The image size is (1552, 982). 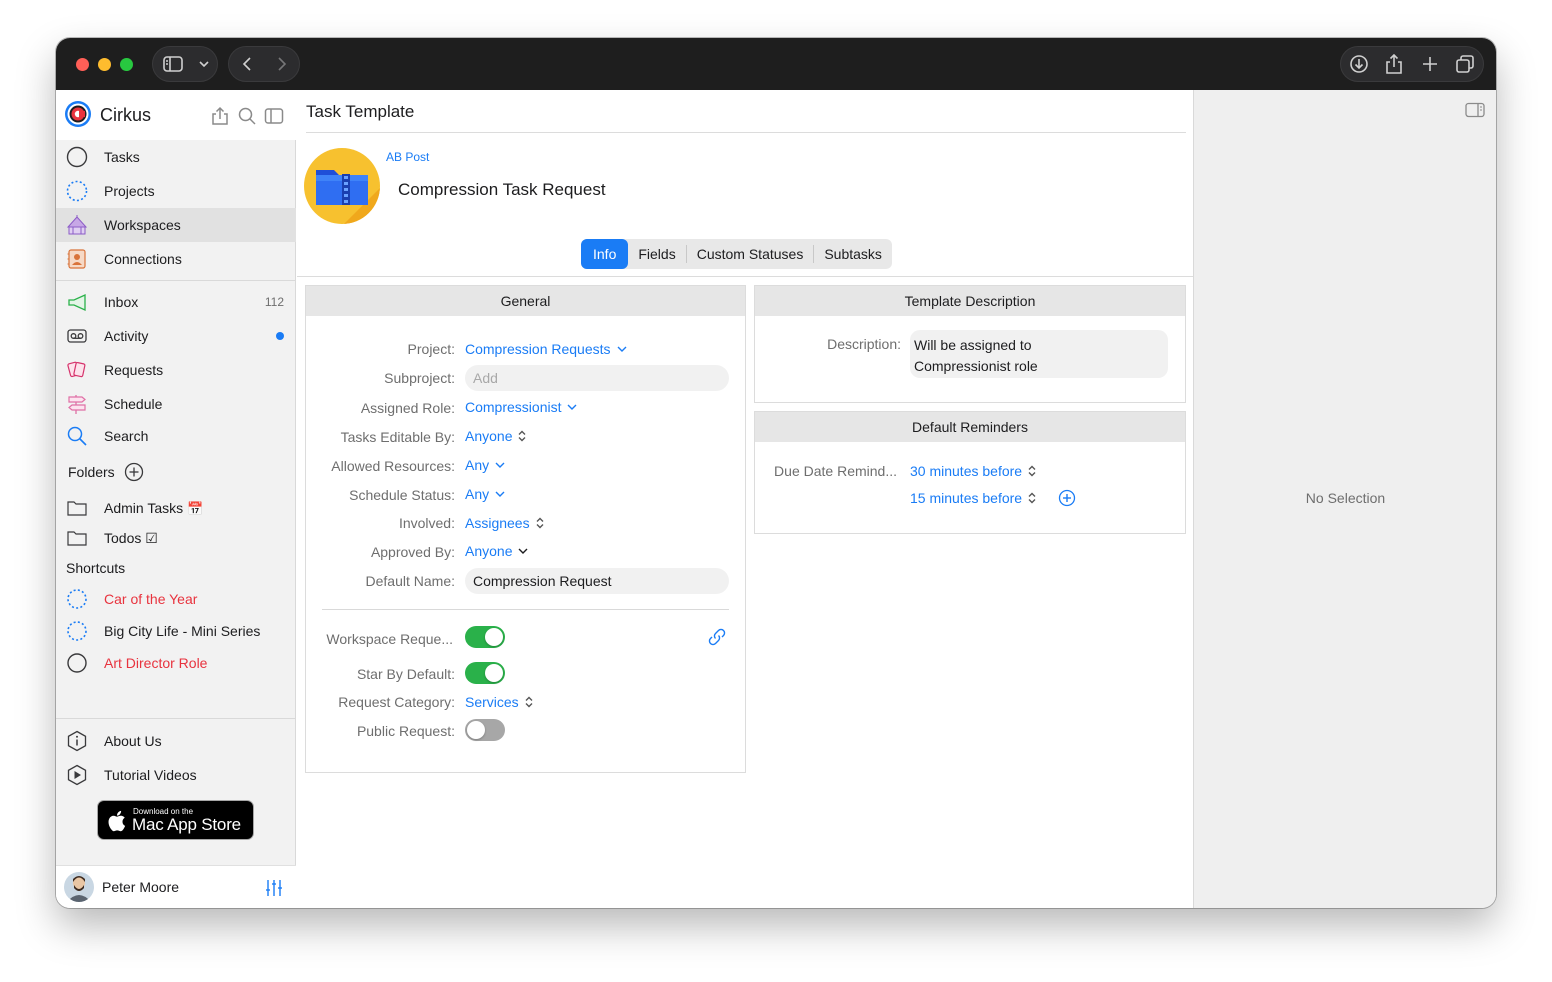 What do you see at coordinates (274, 116) in the screenshot?
I see `toggle-sidebar-button` at bounding box center [274, 116].